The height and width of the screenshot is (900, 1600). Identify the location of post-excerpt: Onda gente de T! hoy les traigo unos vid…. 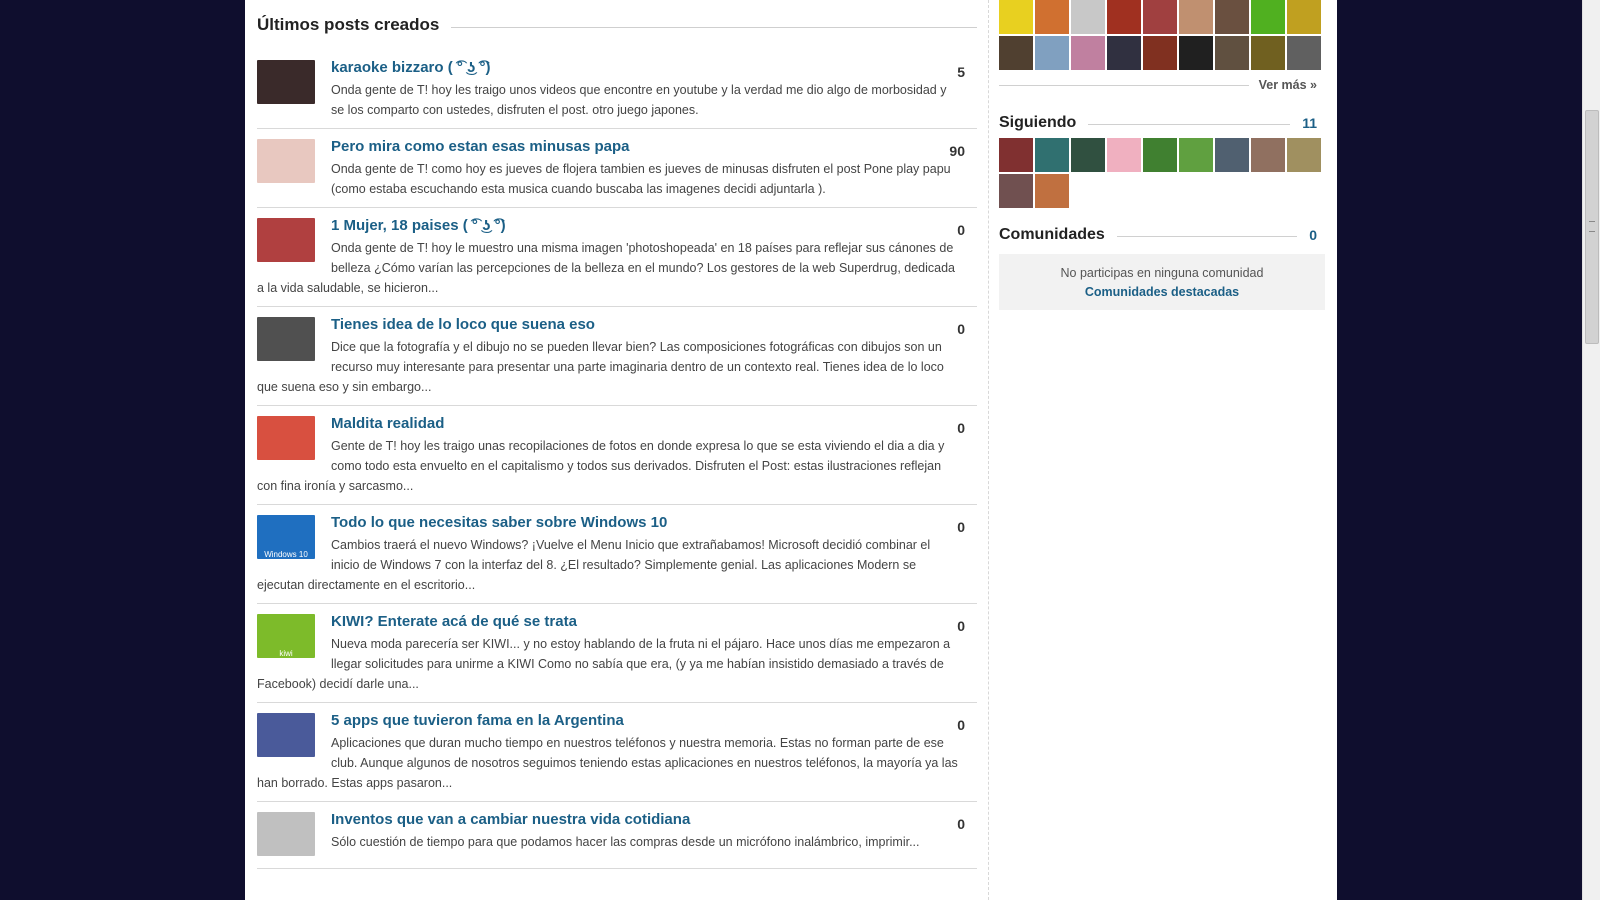
(639, 100).